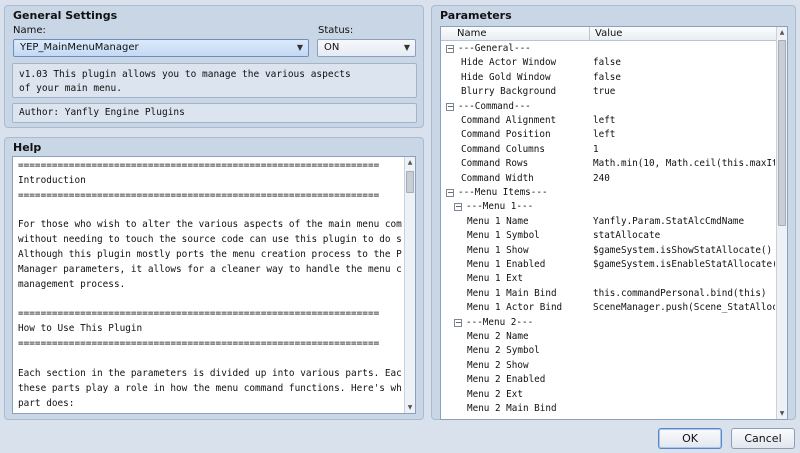  Describe the element at coordinates (495, 394) in the screenshot. I see `parameter-name: Menu 2 Ext` at that location.